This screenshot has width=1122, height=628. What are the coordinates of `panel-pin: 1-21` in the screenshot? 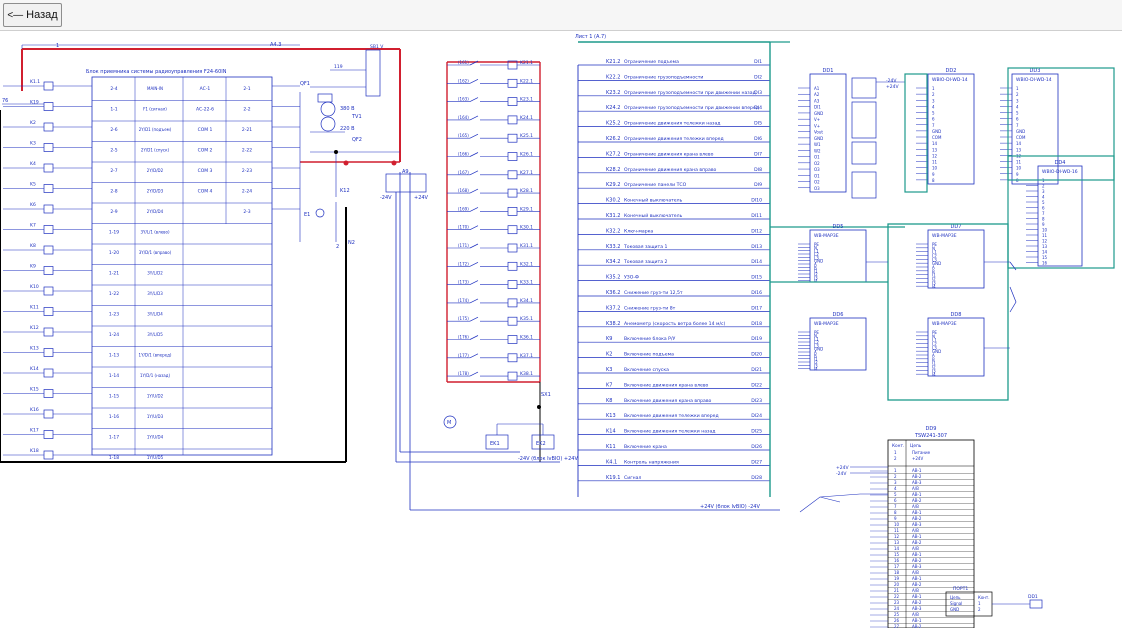 It's located at (114, 274).